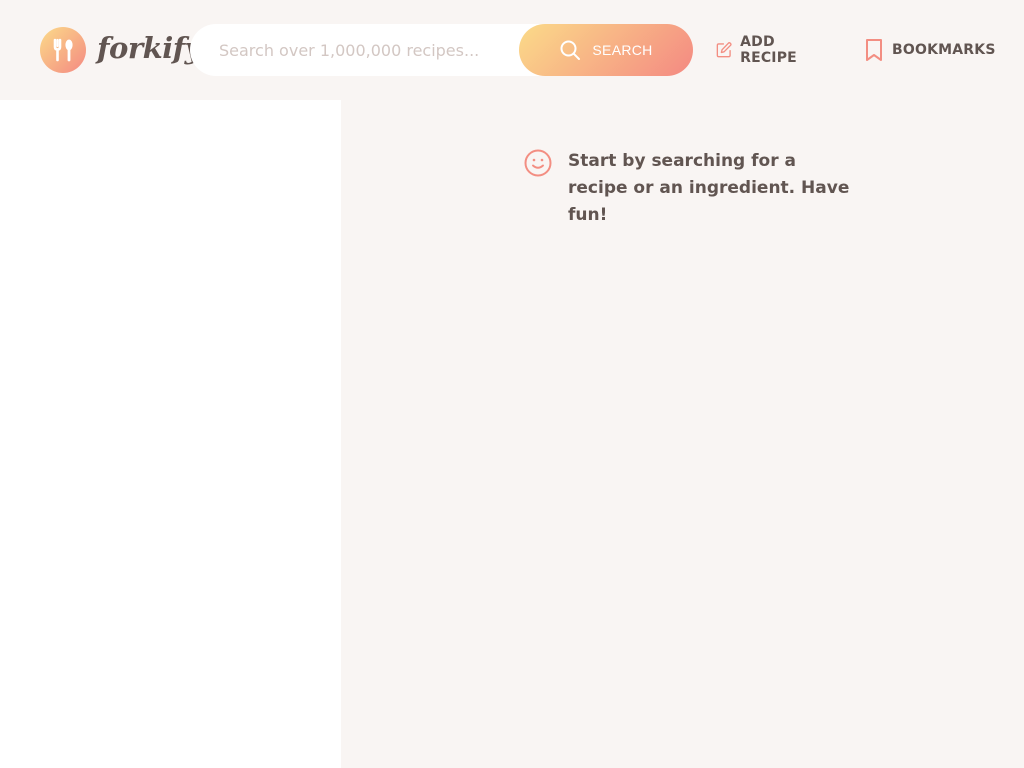  I want to click on add-recipe-button: ADD RECIPE, so click(760, 50).